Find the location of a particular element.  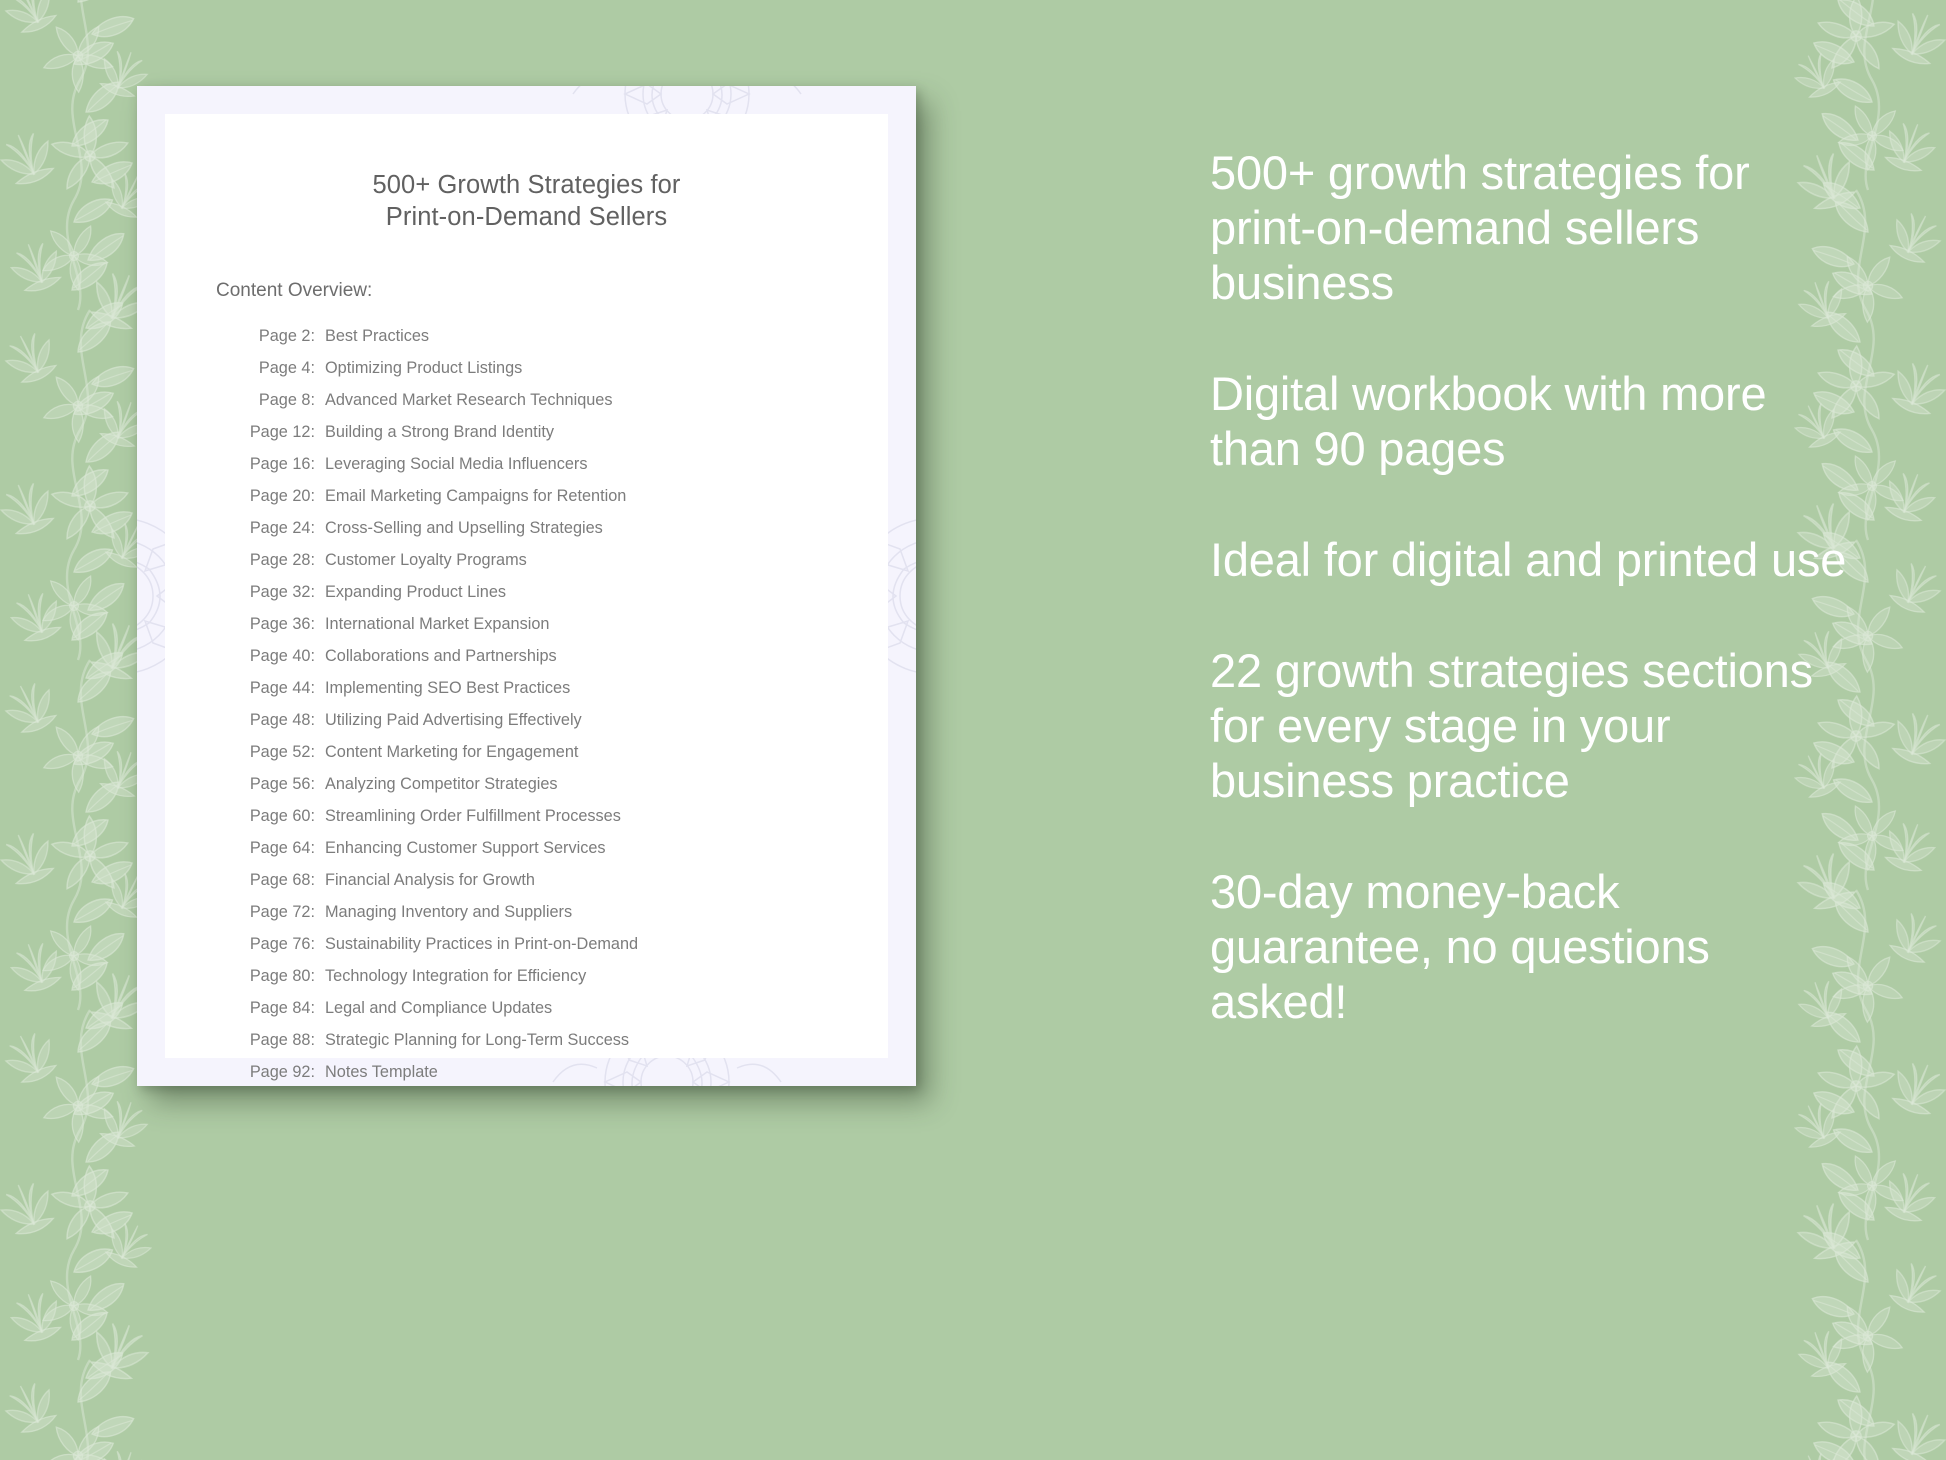

toc-row: Page 2: Best Practices is located at coordinates (564, 336).